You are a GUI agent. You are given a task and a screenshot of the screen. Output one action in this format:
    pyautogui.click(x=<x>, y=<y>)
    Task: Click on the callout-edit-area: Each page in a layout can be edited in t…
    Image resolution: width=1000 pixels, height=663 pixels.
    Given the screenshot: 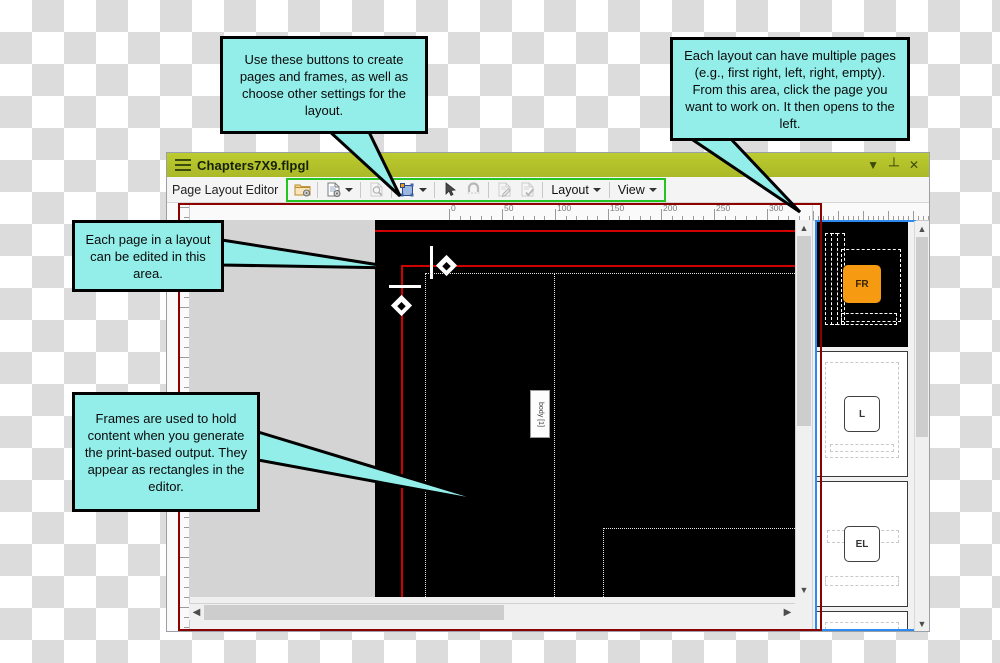 What is the action you would take?
    pyautogui.click(x=148, y=256)
    